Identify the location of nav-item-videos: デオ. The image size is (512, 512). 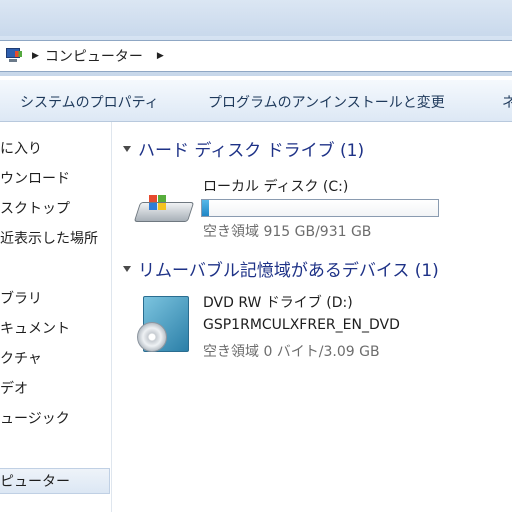
(55, 389).